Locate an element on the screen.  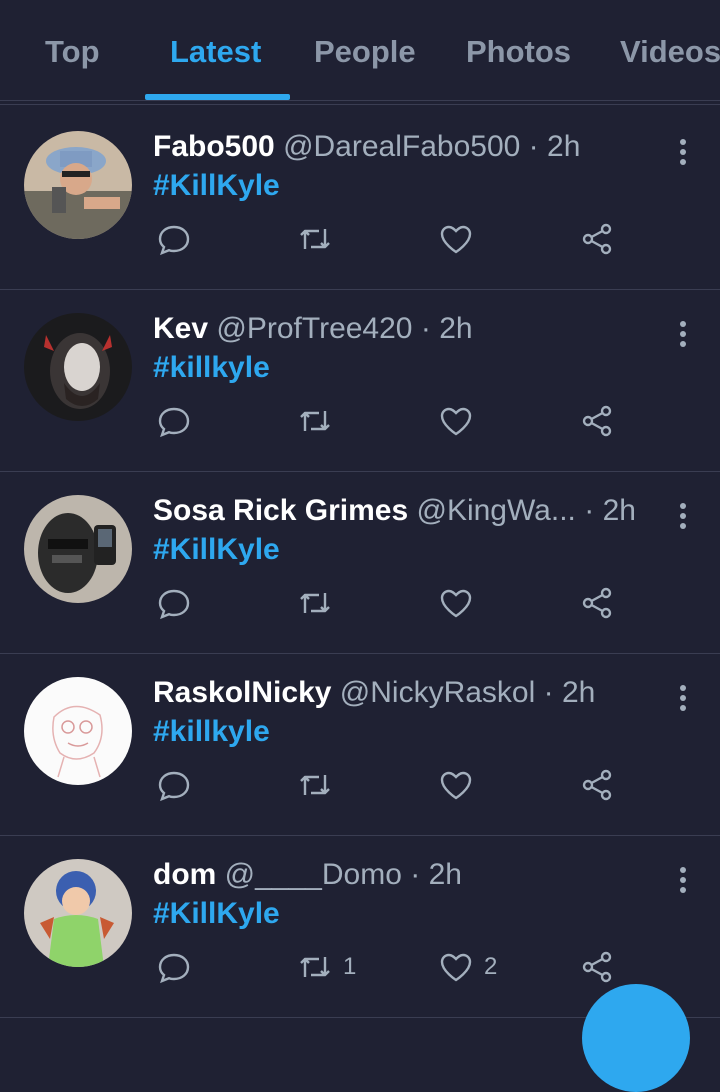
user-name: dom is located at coordinates (184, 874).